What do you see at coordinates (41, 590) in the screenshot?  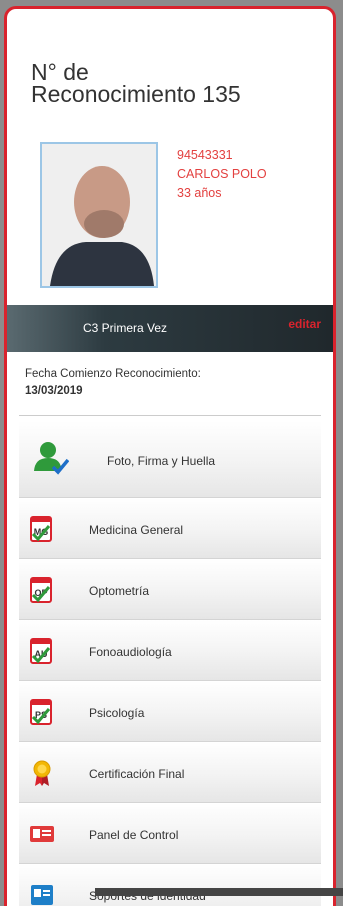 I see `optometry-doc-icon: OP` at bounding box center [41, 590].